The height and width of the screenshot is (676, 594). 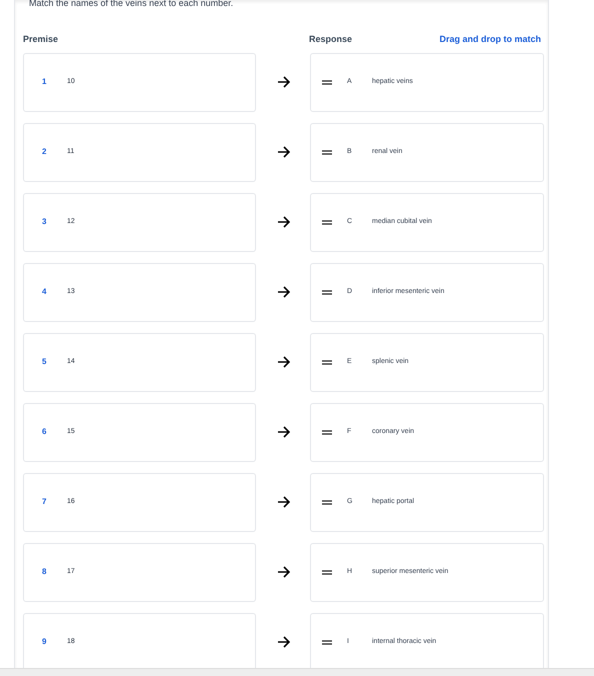 I want to click on premise-number: 6, so click(x=45, y=432).